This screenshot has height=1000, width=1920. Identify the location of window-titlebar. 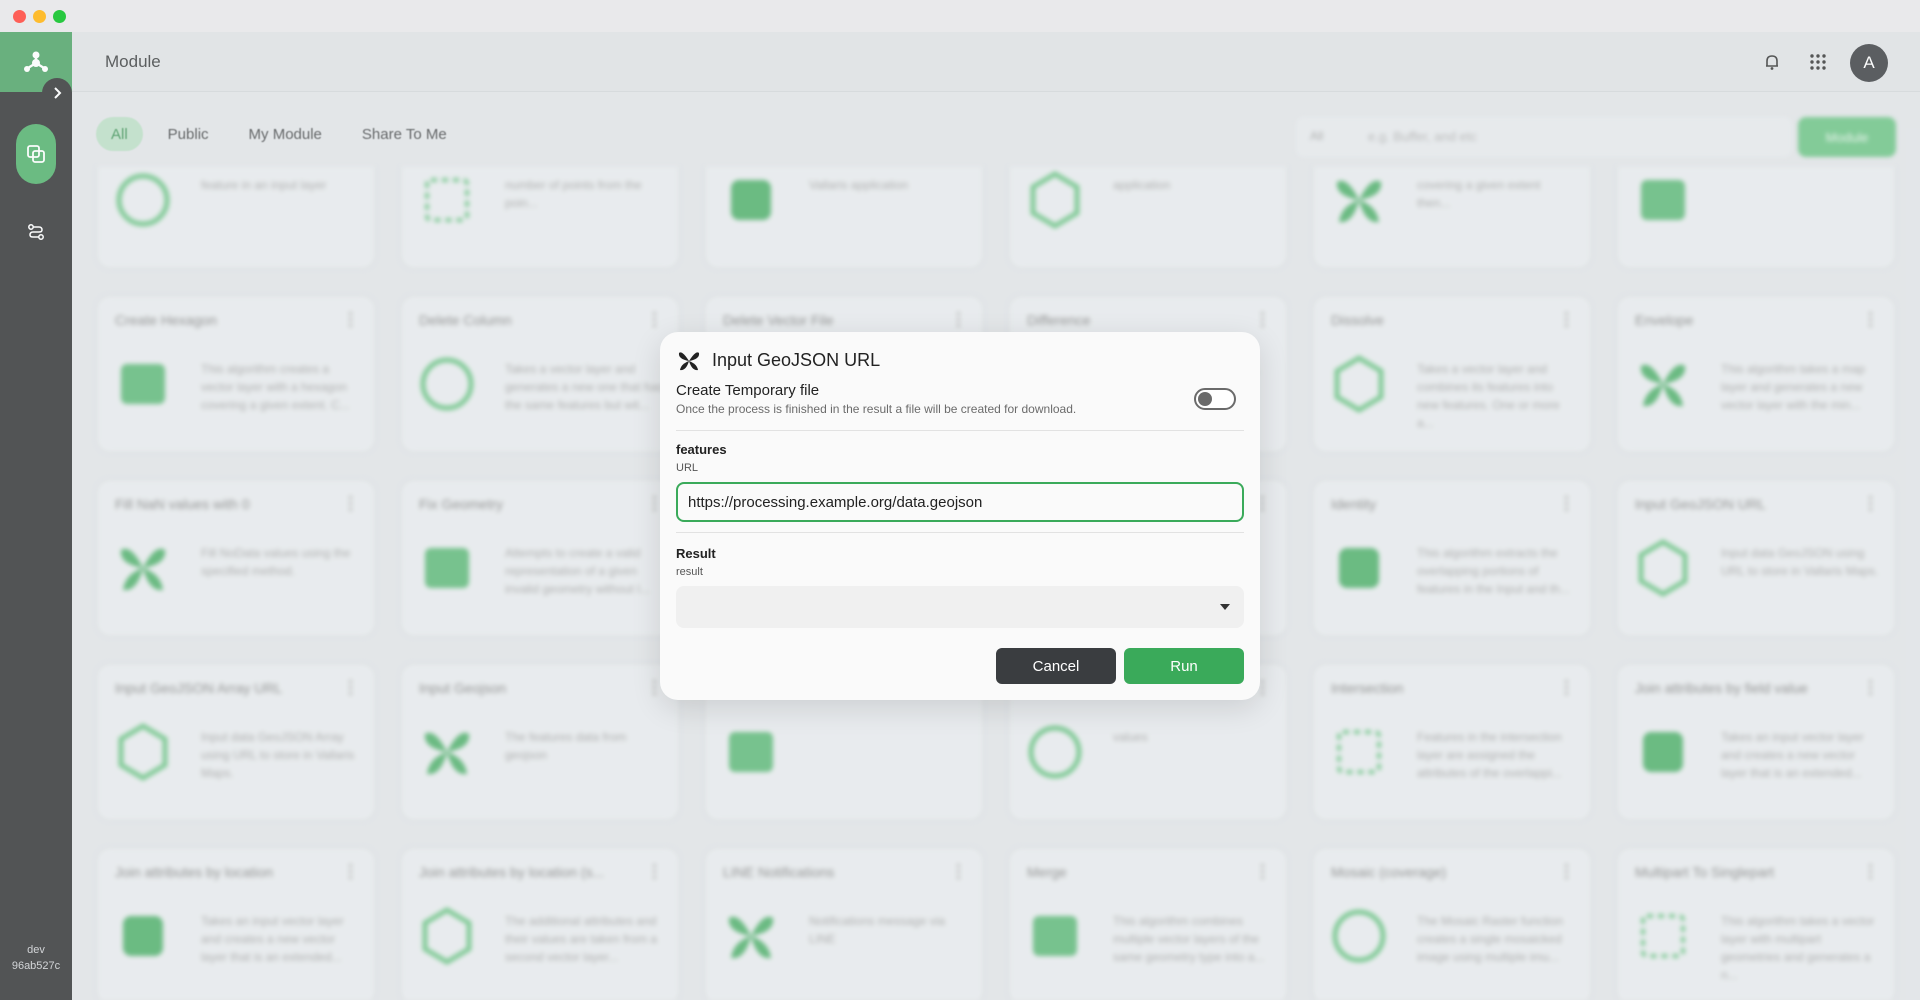
(960, 16).